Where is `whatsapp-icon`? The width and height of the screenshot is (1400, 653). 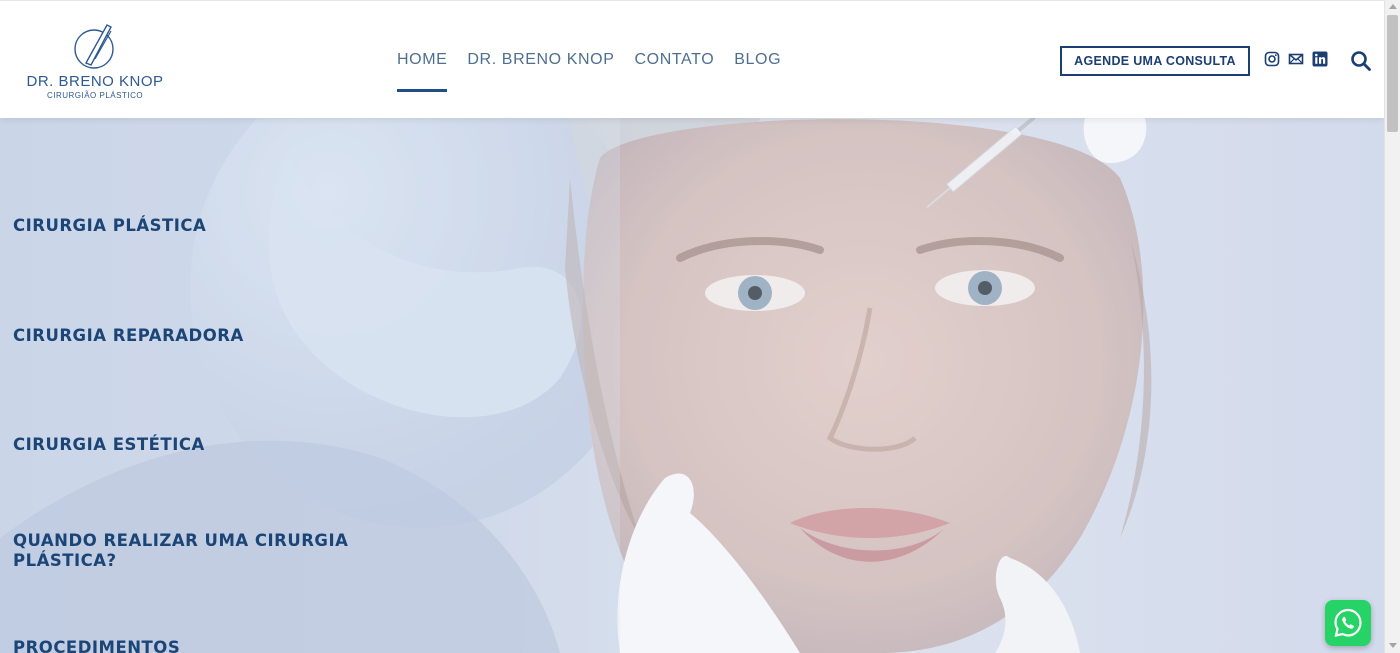
whatsapp-icon is located at coordinates (1348, 622).